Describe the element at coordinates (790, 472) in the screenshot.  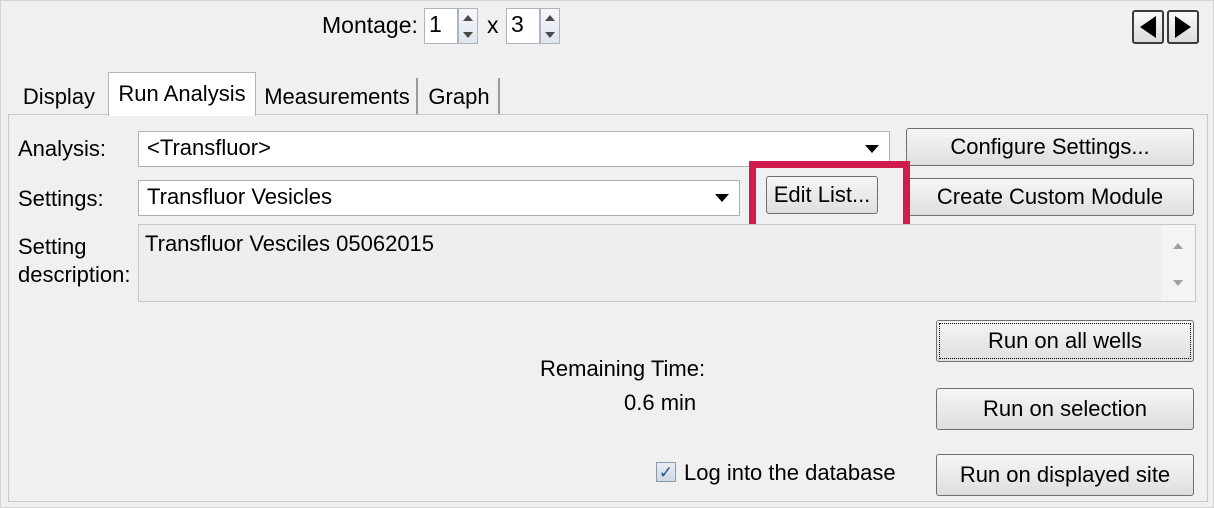
I see `log-database-label: Log into the database` at that location.